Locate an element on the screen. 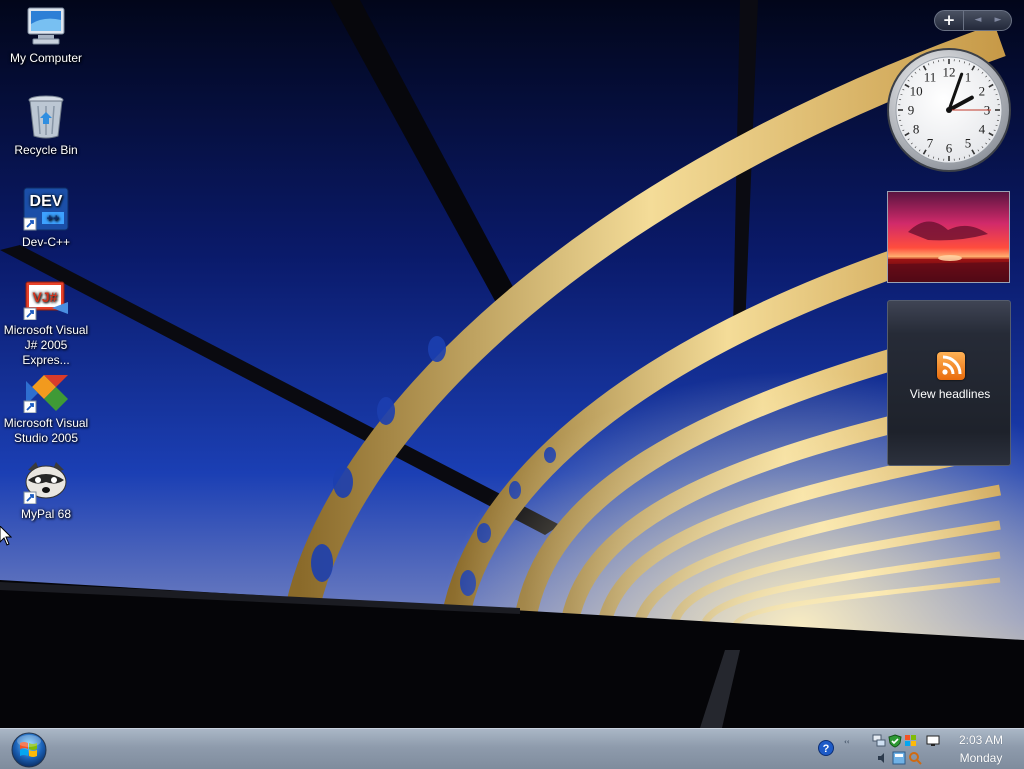 The width and height of the screenshot is (1024, 769). notification-area is located at coordinates (908, 749).